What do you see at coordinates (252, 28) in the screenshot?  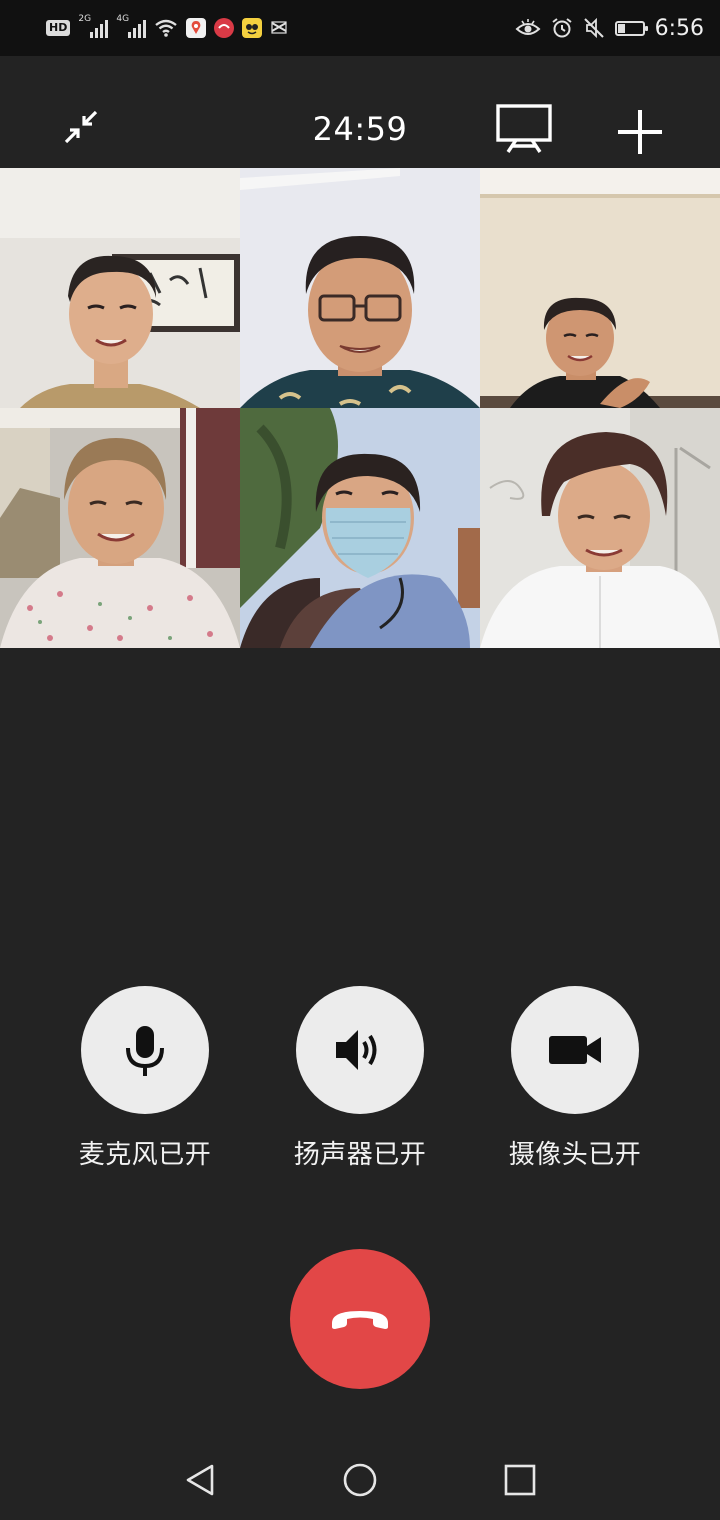 I see `app-yellow-icon` at bounding box center [252, 28].